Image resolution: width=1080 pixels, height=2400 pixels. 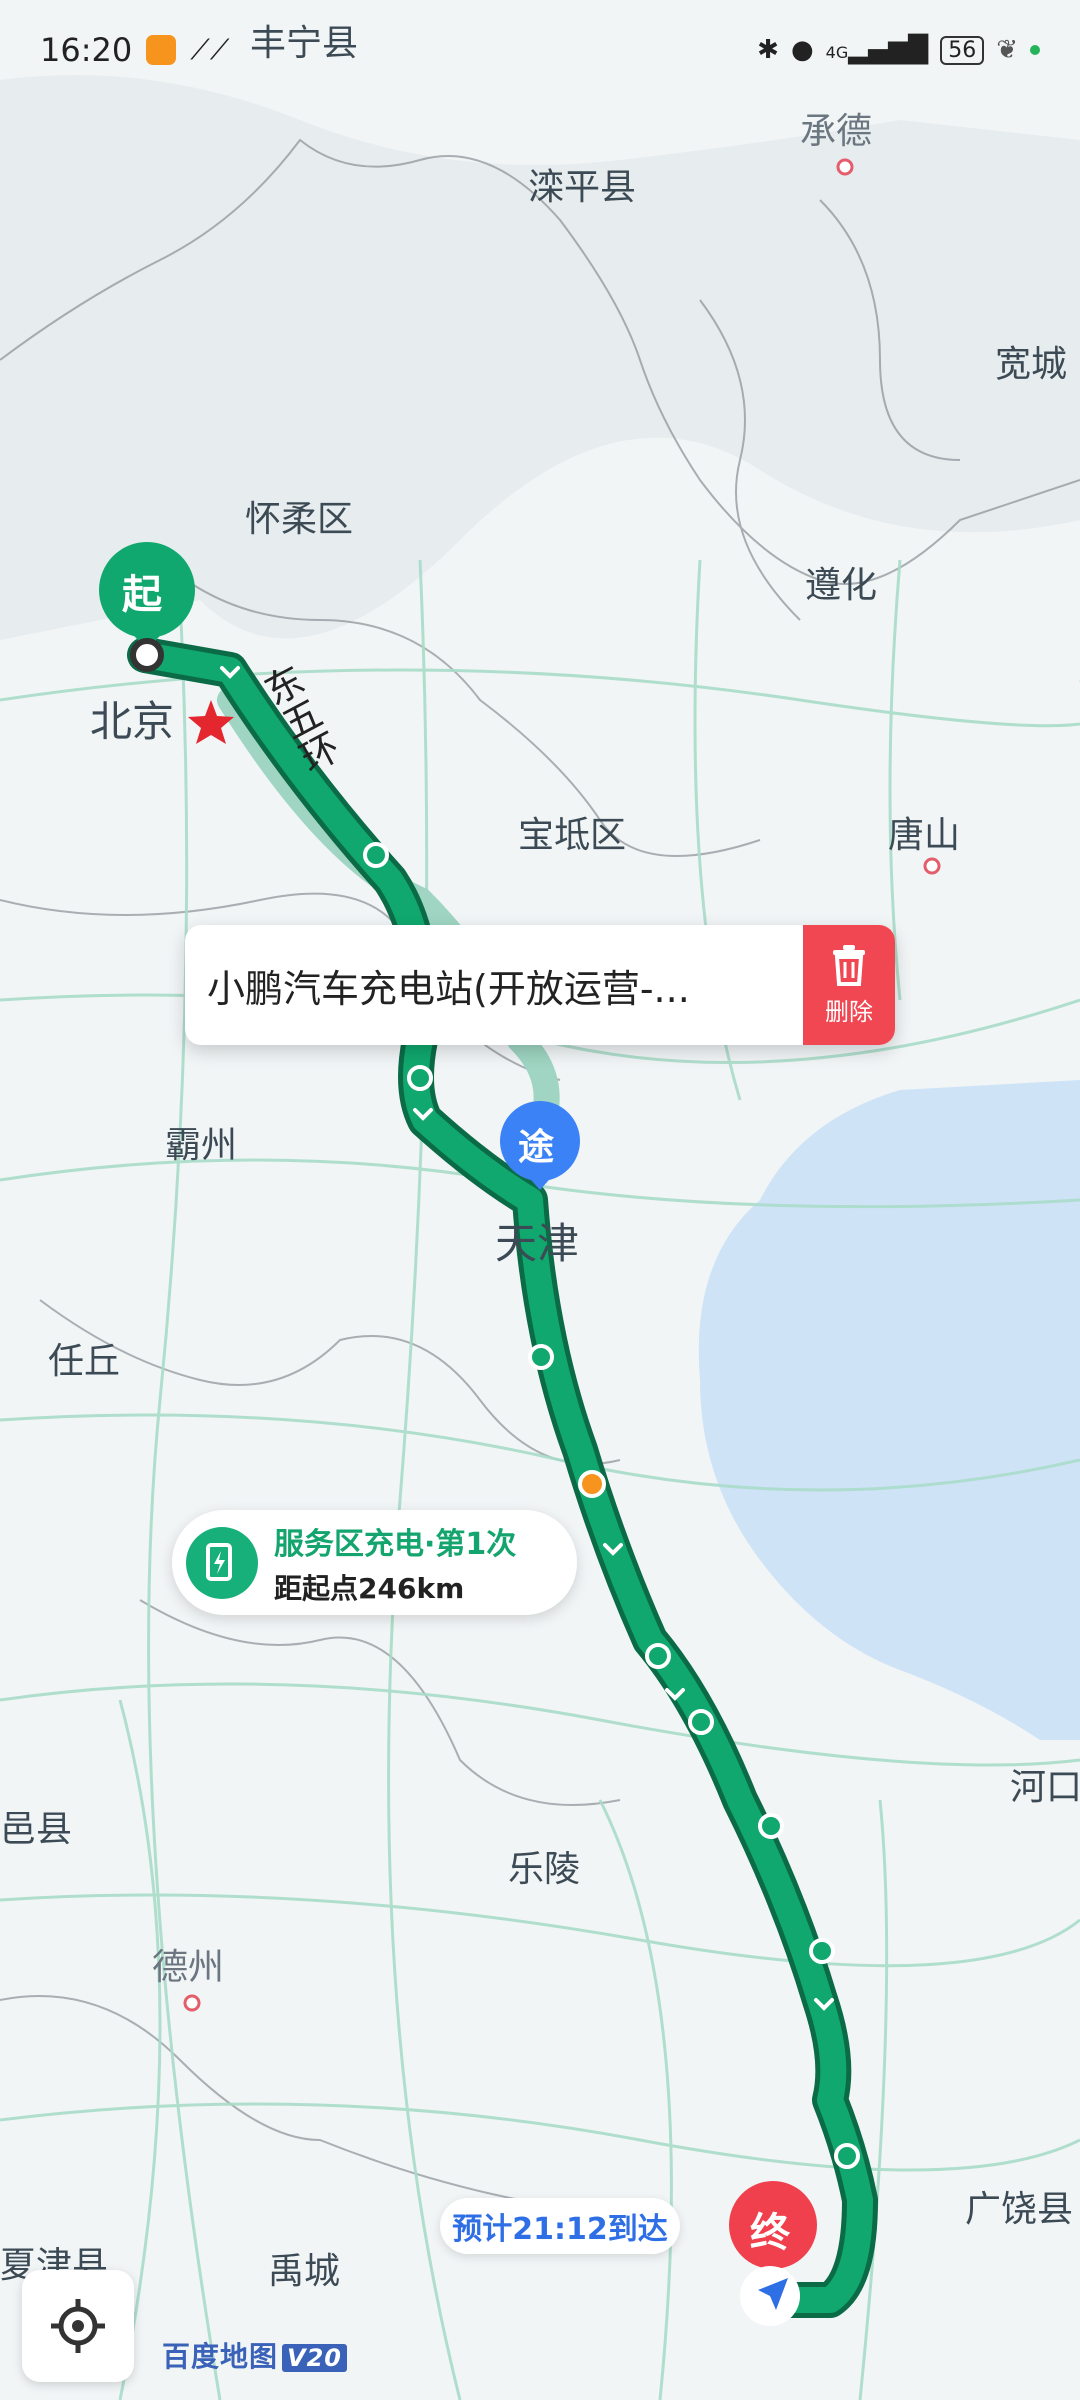 What do you see at coordinates (537, 1243) in the screenshot?
I see `map-label: 天津` at bounding box center [537, 1243].